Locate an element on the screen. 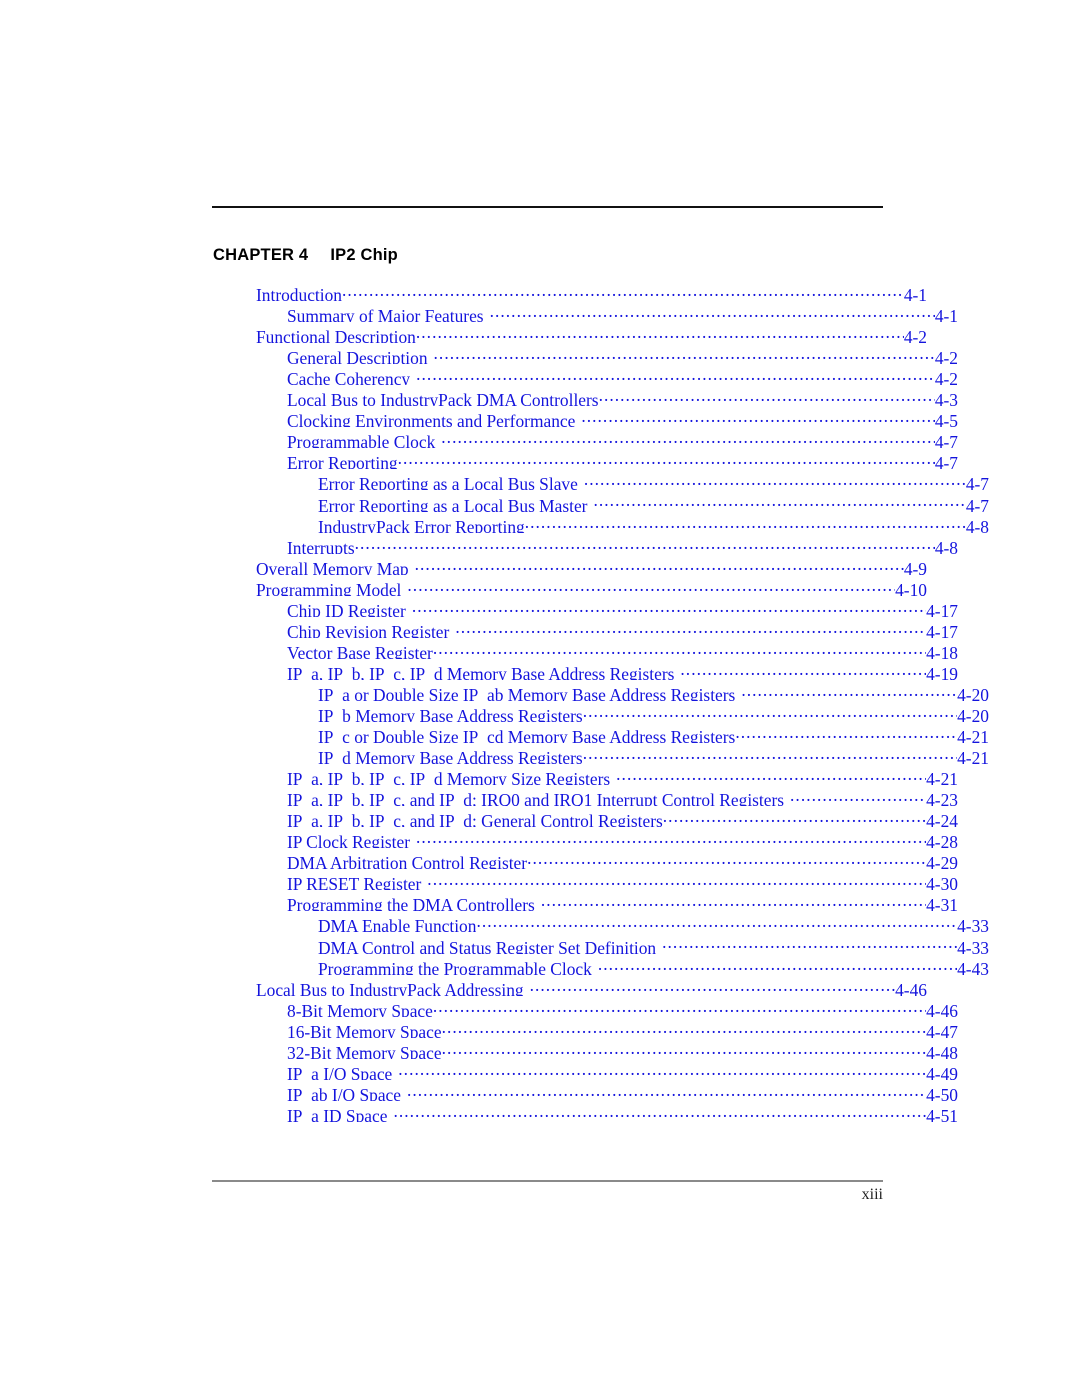 The image size is (1080, 1397). toc-entry-page-number: 4-49 is located at coordinates (942, 1071).